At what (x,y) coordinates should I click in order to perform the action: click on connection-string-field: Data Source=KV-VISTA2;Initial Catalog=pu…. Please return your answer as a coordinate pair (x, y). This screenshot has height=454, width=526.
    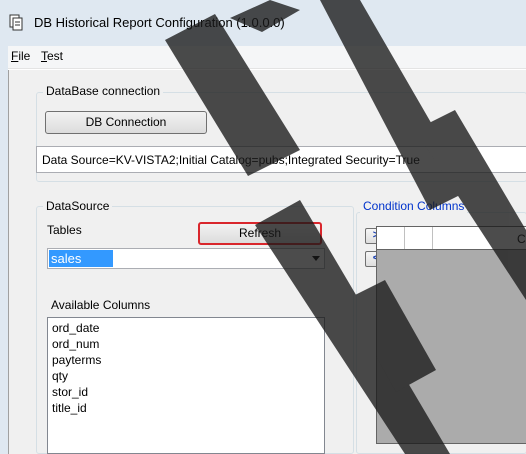
    Looking at the image, I should click on (281, 159).